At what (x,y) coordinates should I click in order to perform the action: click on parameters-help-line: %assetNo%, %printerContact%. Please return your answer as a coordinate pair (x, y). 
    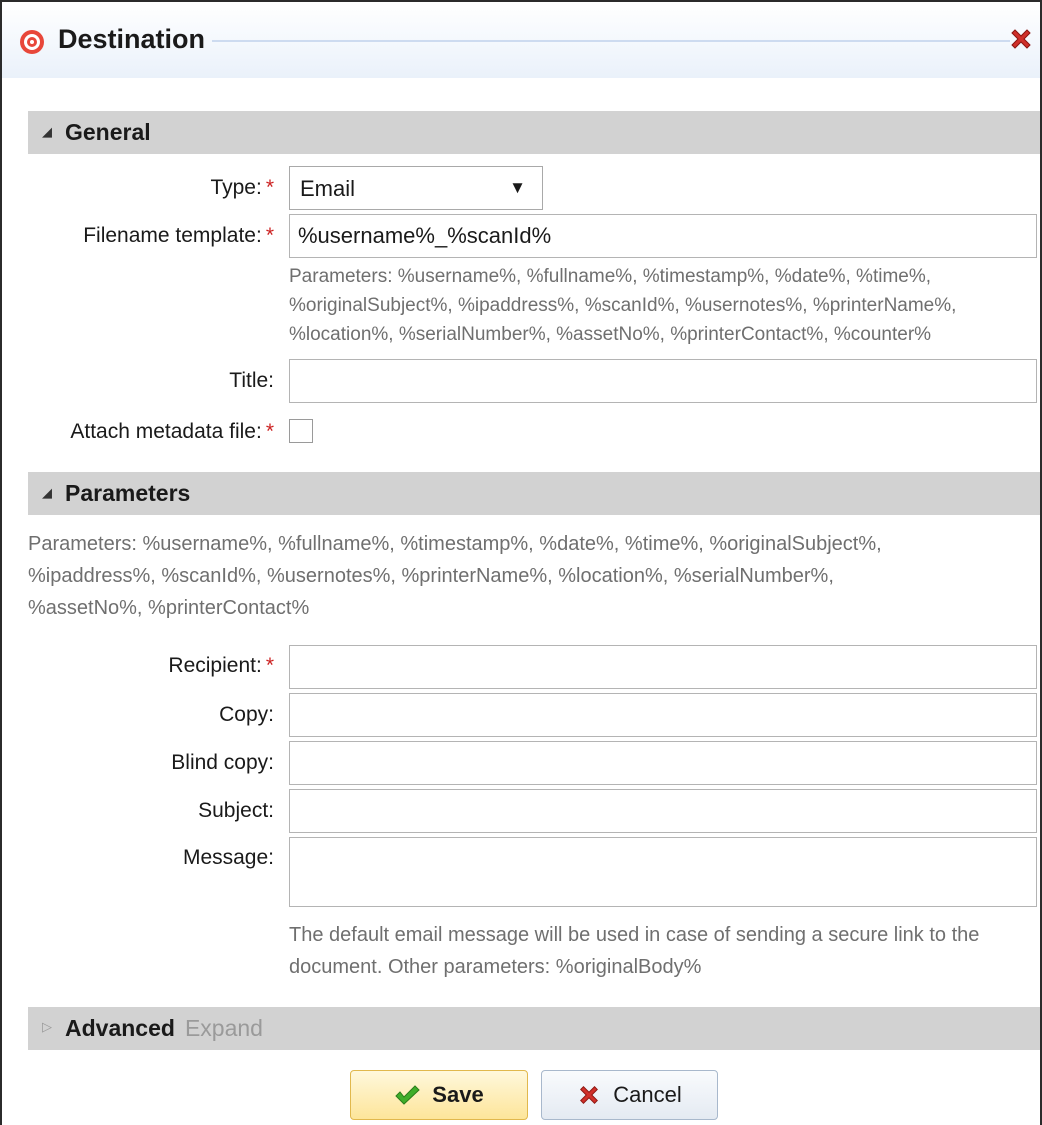
    Looking at the image, I should click on (169, 608).